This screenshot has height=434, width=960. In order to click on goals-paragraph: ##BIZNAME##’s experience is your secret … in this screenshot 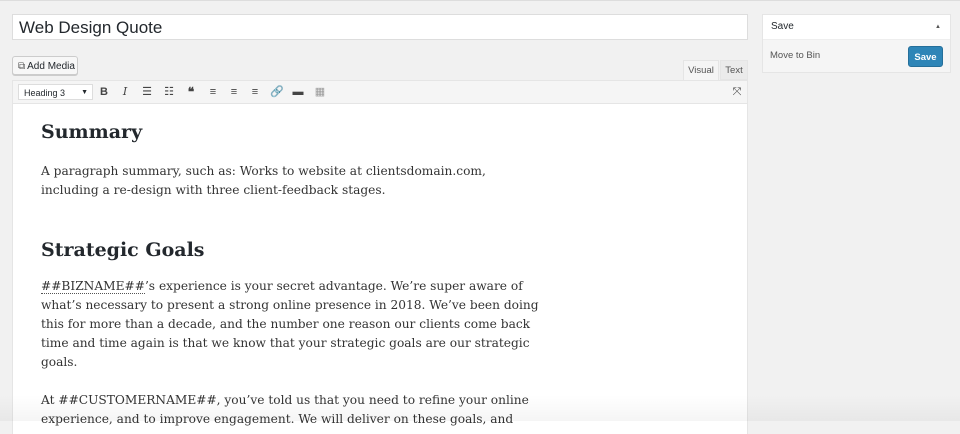, I will do `click(290, 324)`.